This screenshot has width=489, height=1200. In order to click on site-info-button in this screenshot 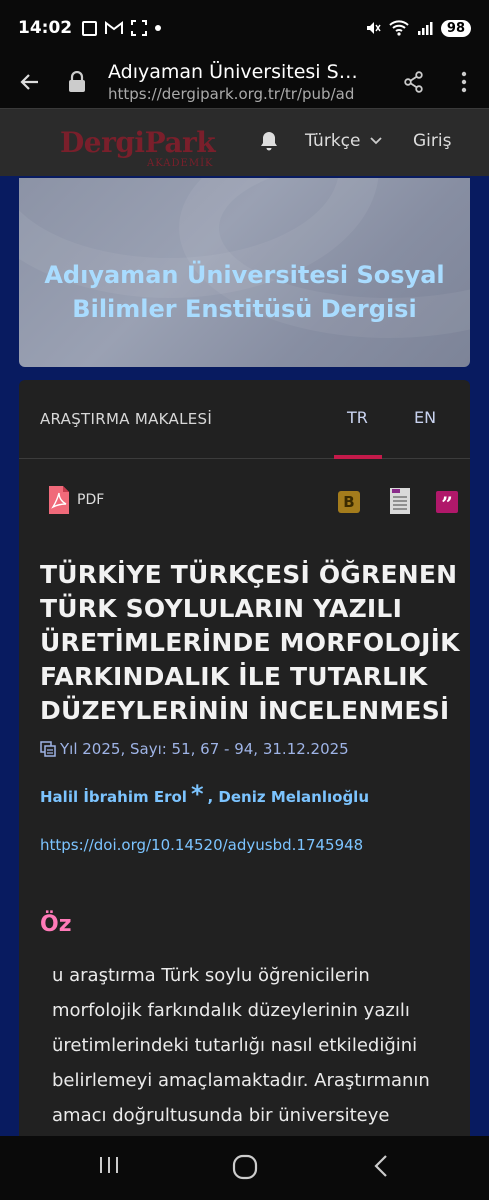, I will do `click(77, 82)`.